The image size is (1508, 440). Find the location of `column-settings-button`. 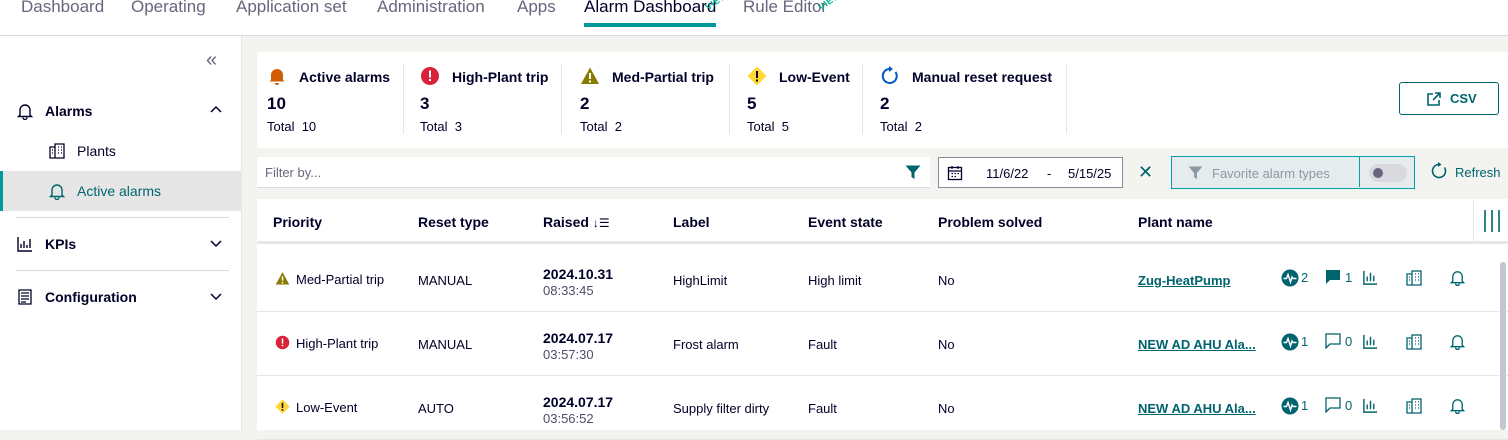

column-settings-button is located at coordinates (1490, 221).